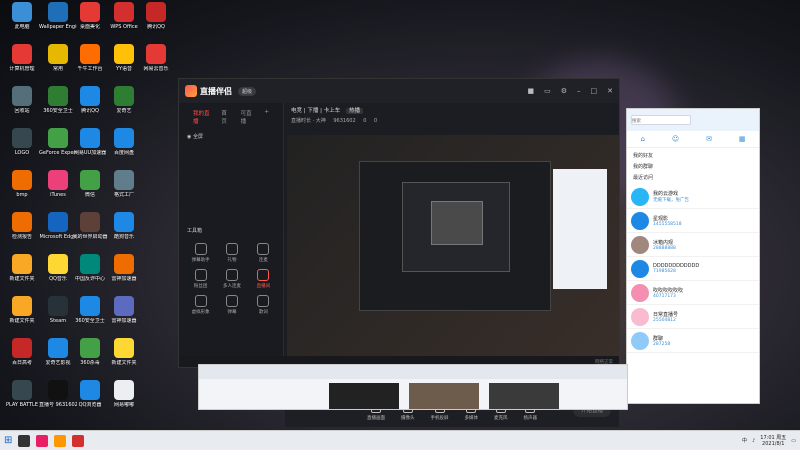  I want to click on tool-item: 粉丝团, so click(200, 279).